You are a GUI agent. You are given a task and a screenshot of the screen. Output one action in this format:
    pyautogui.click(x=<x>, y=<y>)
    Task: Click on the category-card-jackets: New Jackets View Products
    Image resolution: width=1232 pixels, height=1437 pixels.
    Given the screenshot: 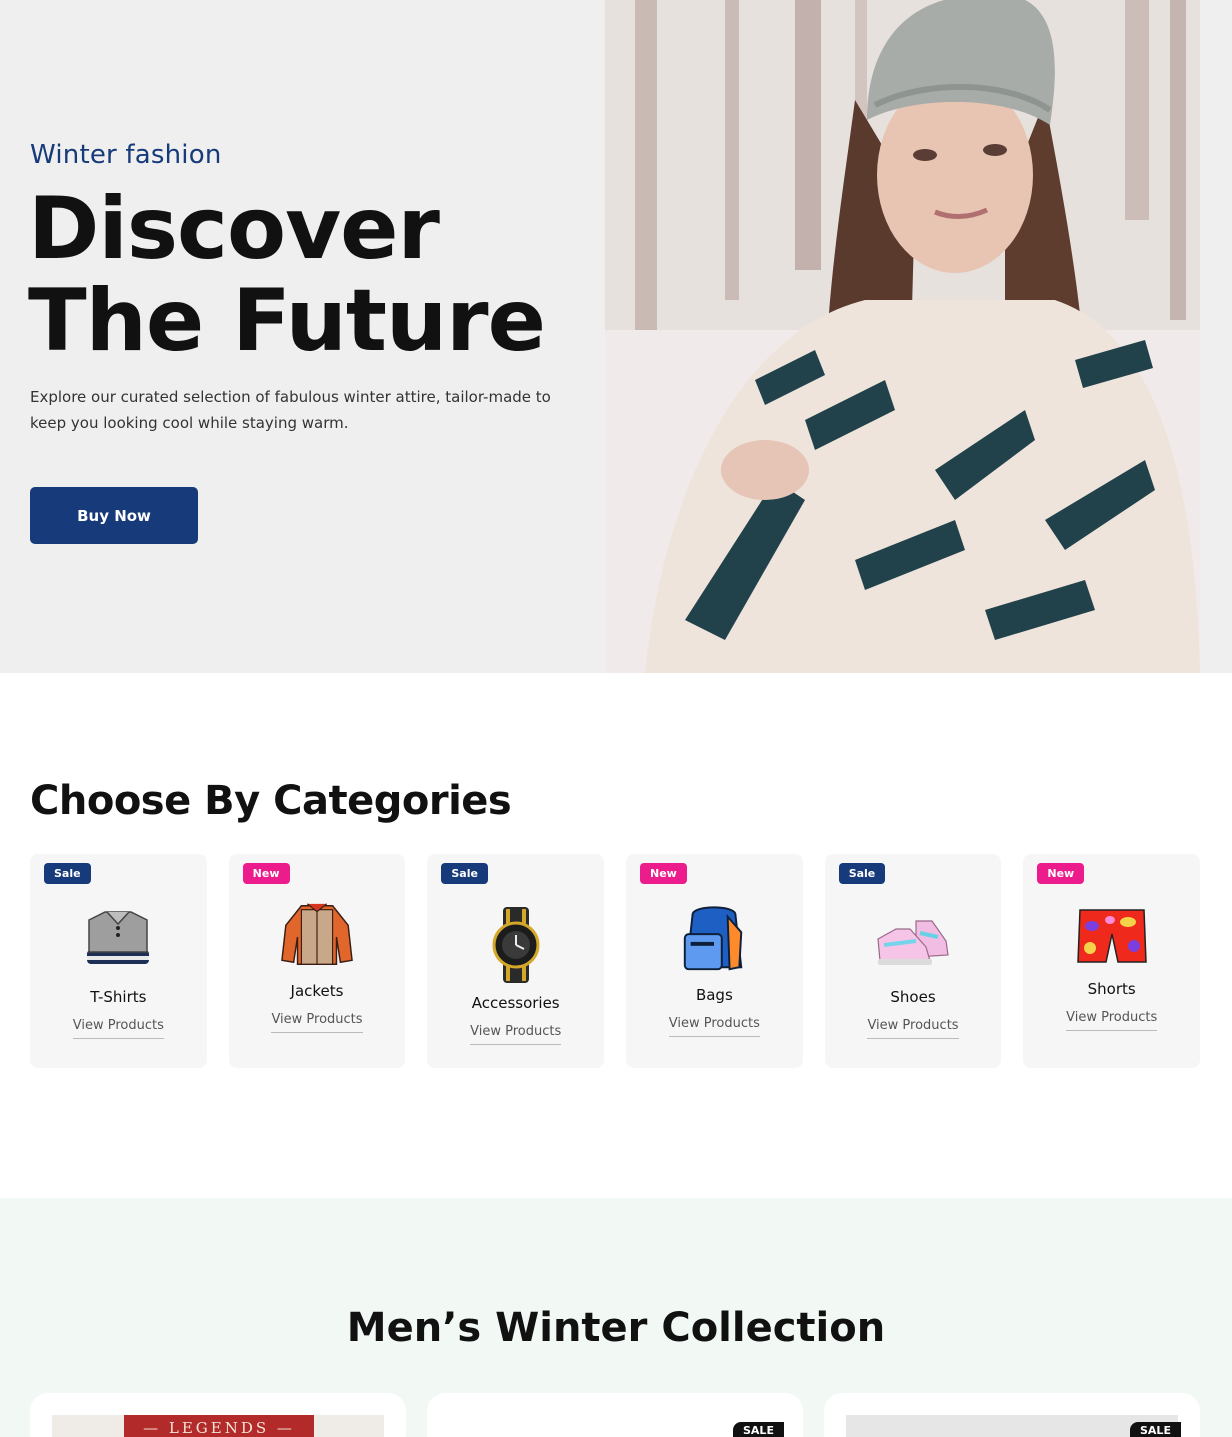 What is the action you would take?
    pyautogui.click(x=317, y=961)
    